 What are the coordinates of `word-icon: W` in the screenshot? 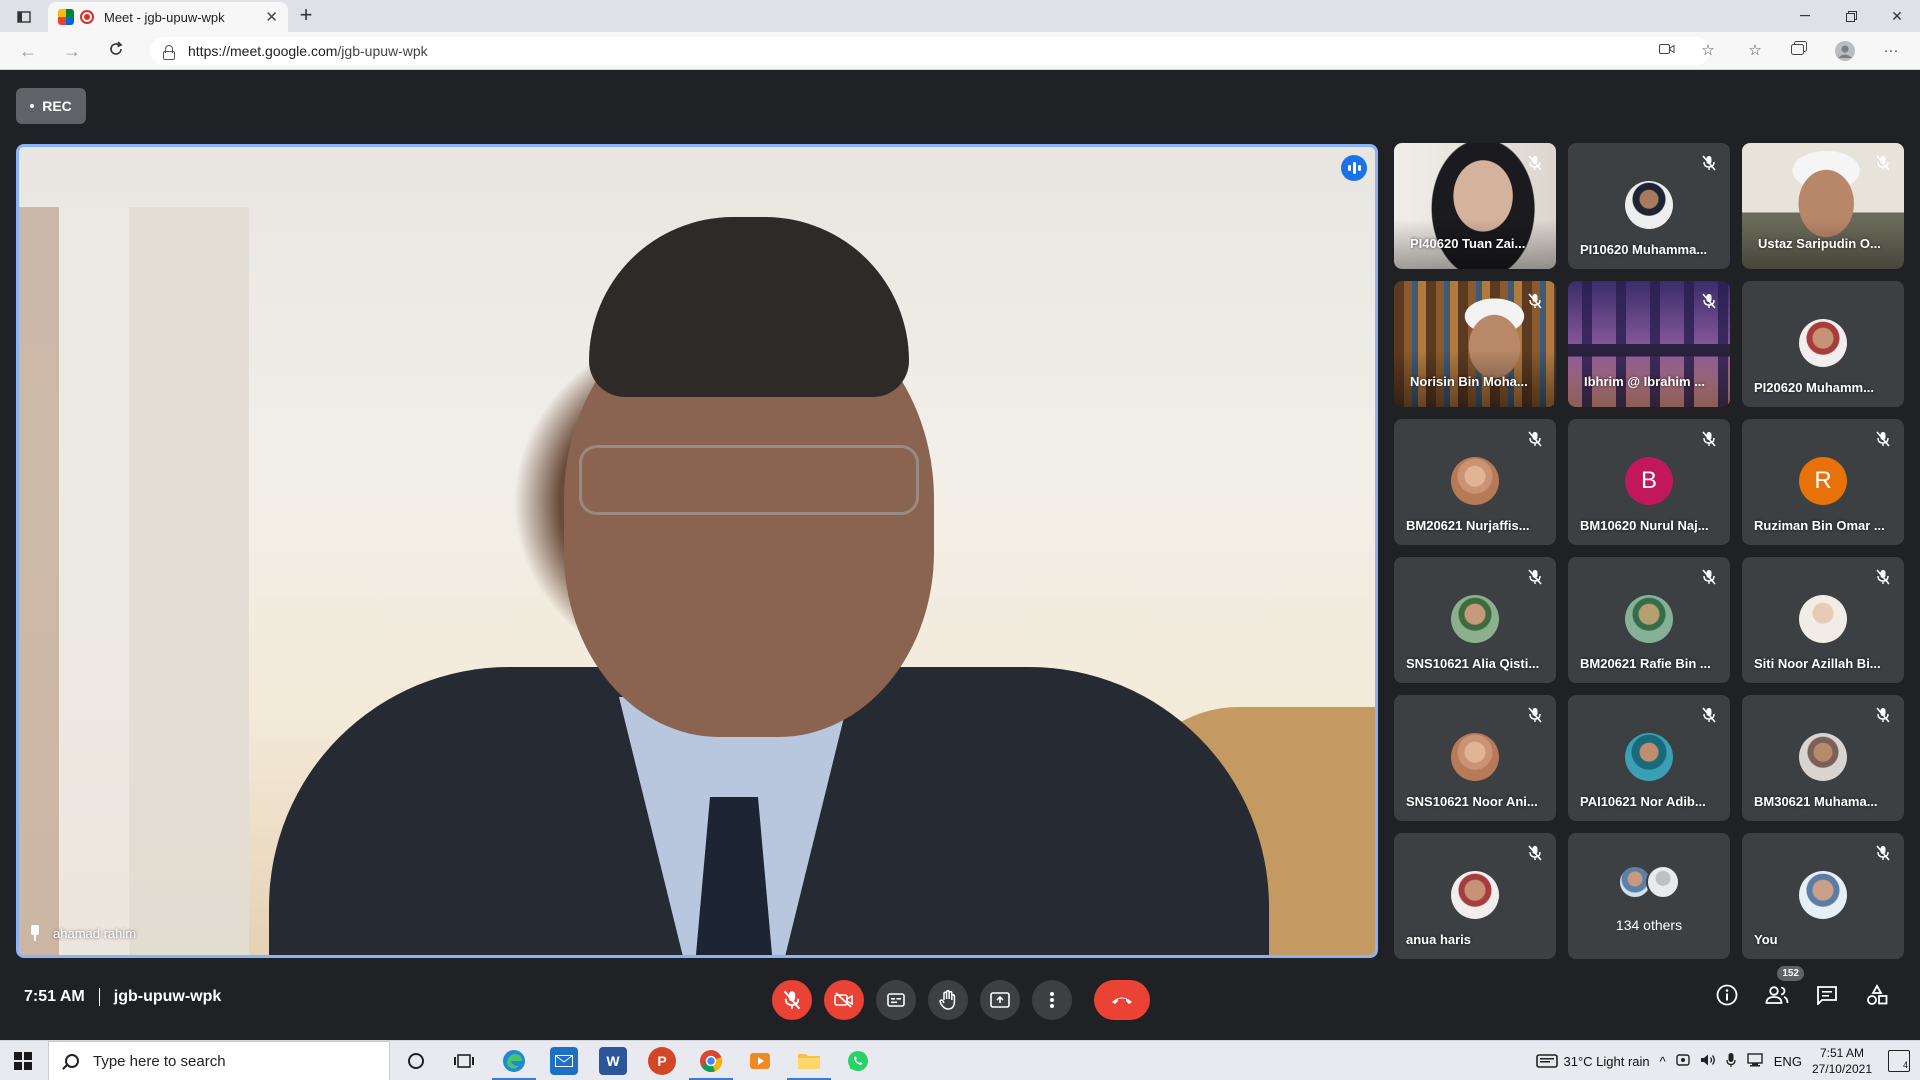 It's located at (613, 1061).